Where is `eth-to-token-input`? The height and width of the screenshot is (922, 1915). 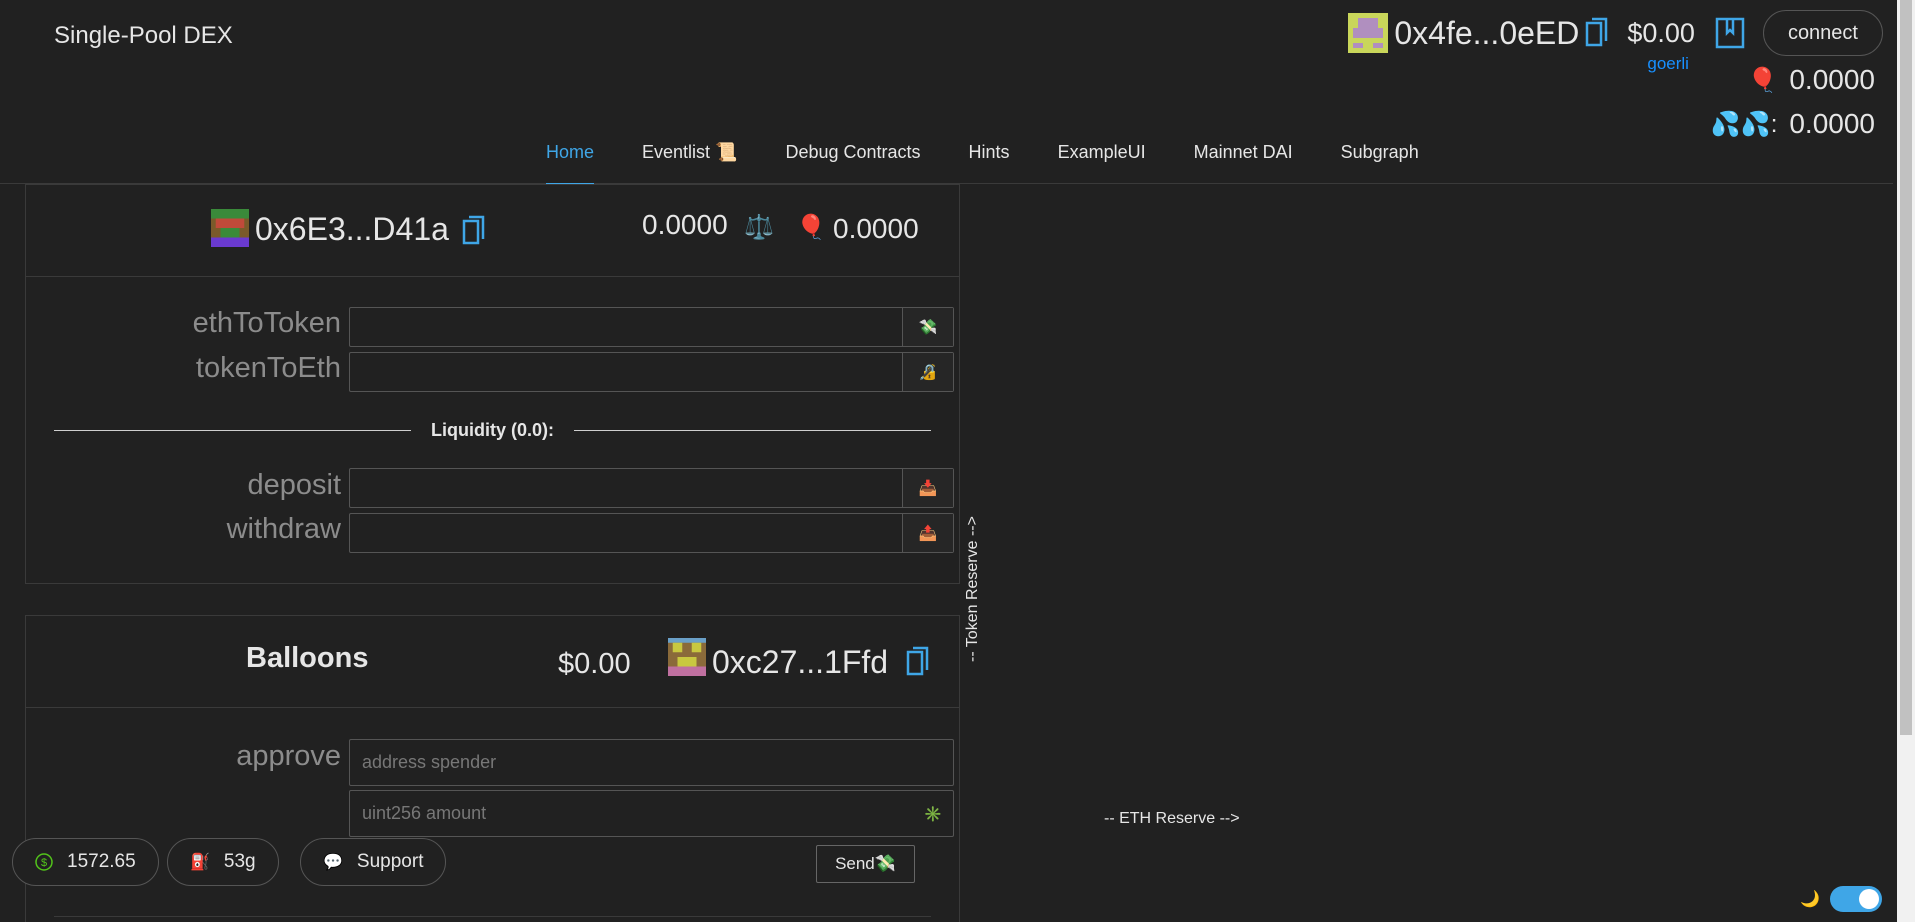
eth-to-token-input is located at coordinates (626, 327).